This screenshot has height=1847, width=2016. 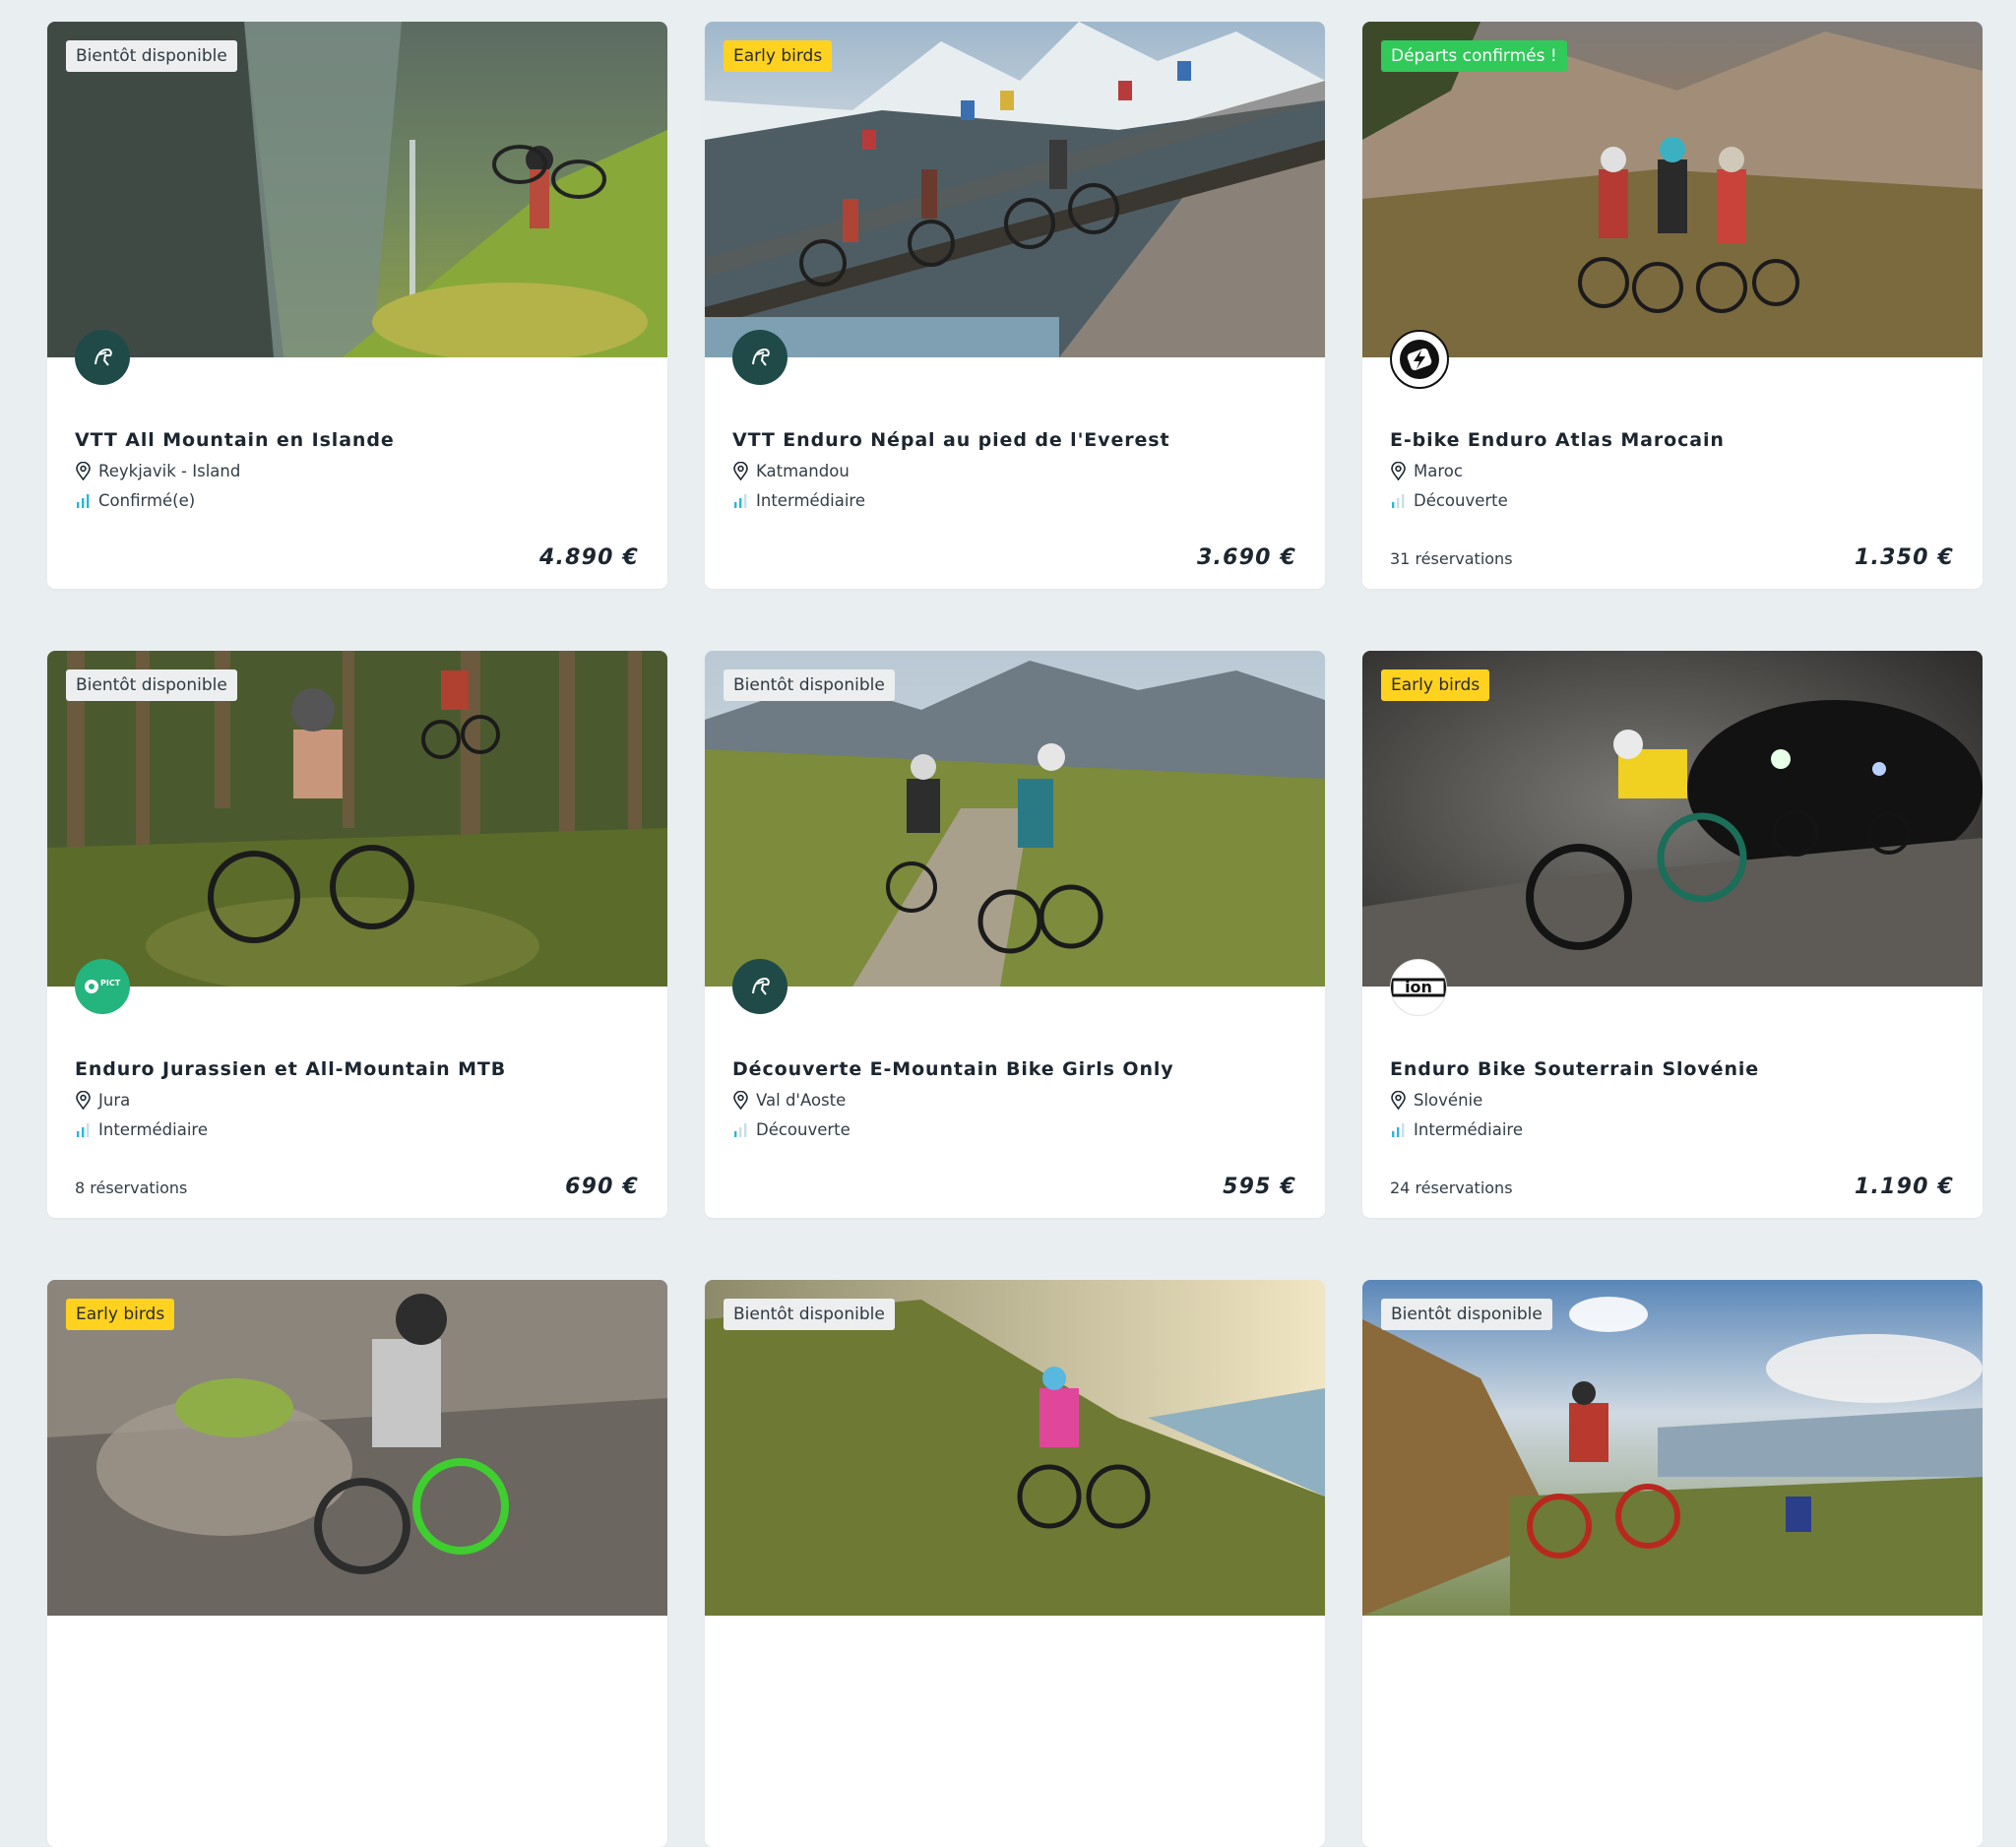 I want to click on trip-level: Confirmé(e), so click(x=135, y=500).